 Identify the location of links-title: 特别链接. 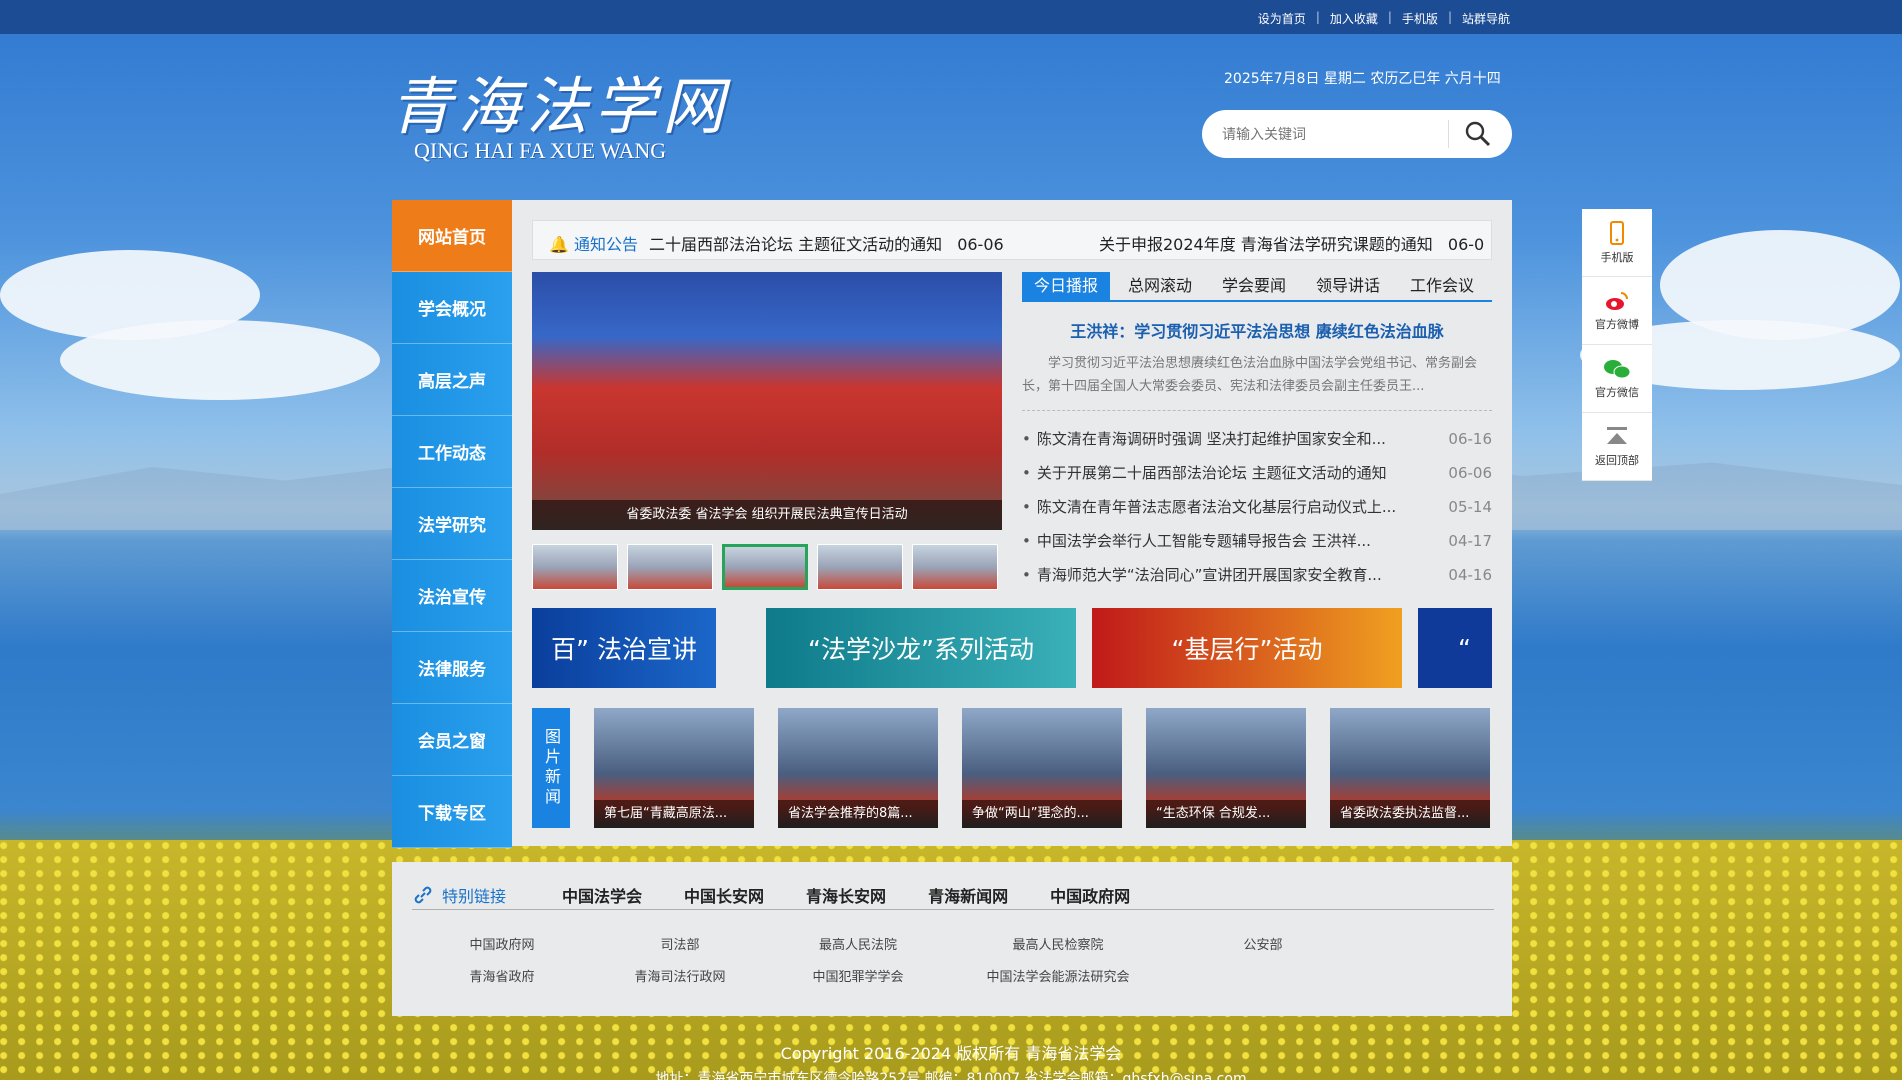
(474, 896).